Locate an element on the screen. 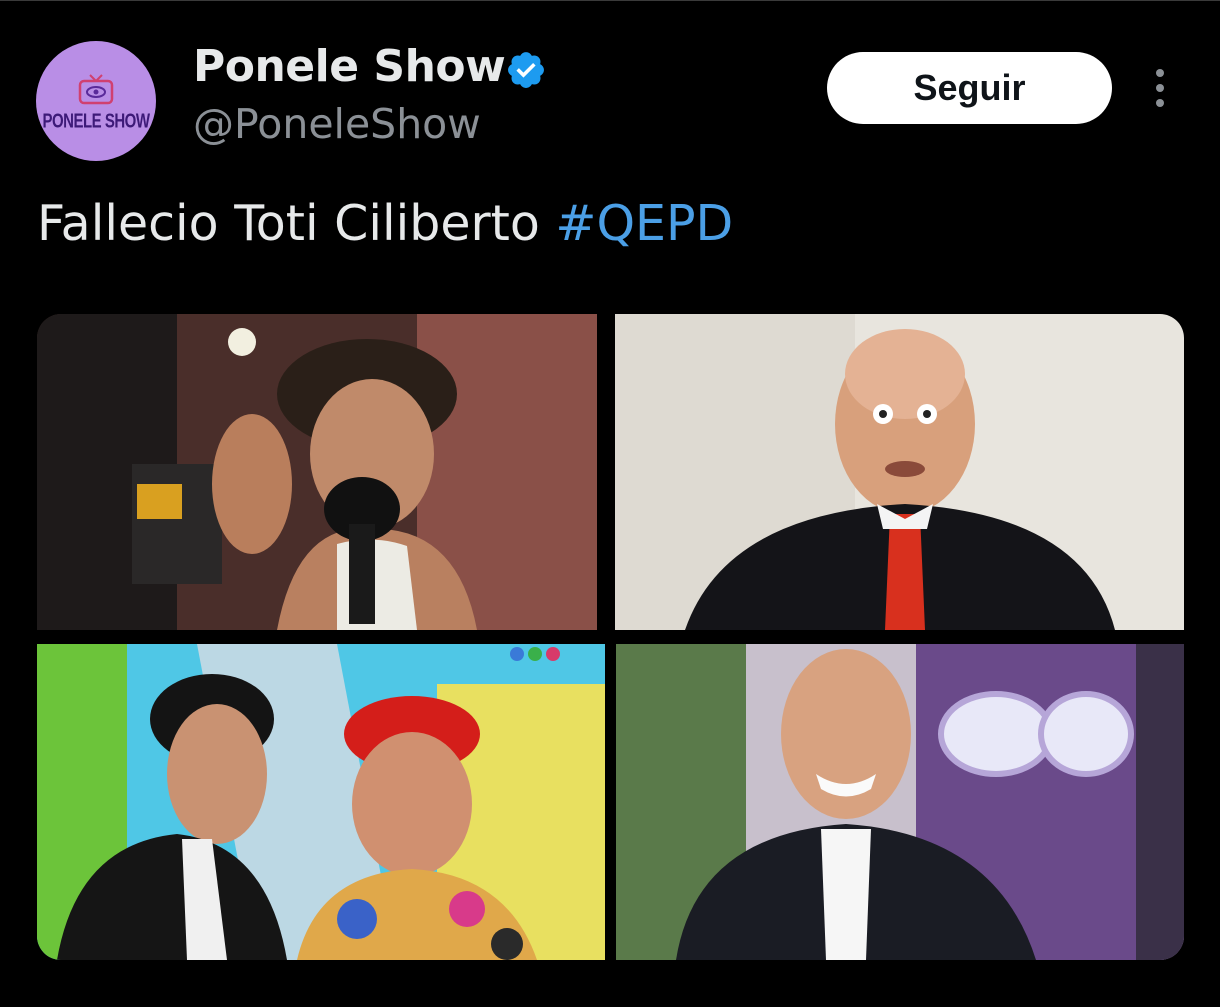  photo-1-image is located at coordinates (317, 472).